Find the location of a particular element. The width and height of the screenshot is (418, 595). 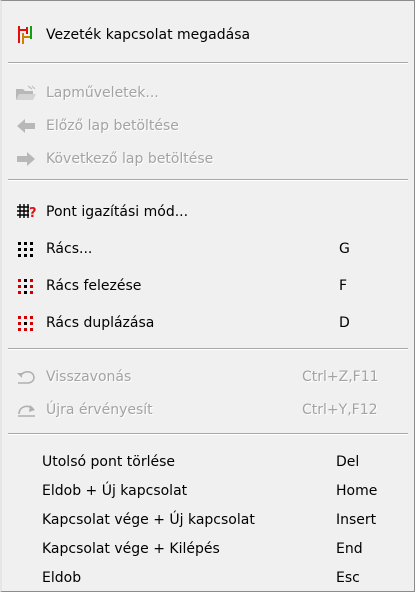

menu-item-next-sheet: Következő lap betöltése is located at coordinates (208, 159).